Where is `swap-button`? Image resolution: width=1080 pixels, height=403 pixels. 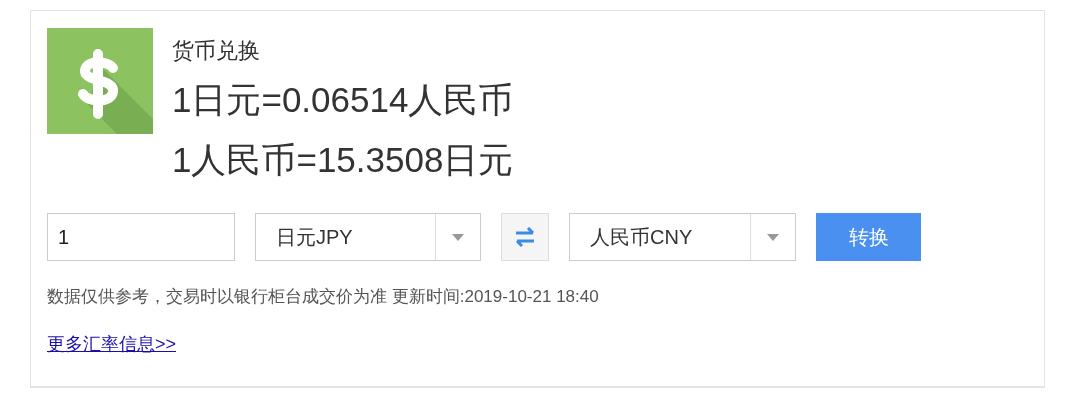
swap-button is located at coordinates (525, 237).